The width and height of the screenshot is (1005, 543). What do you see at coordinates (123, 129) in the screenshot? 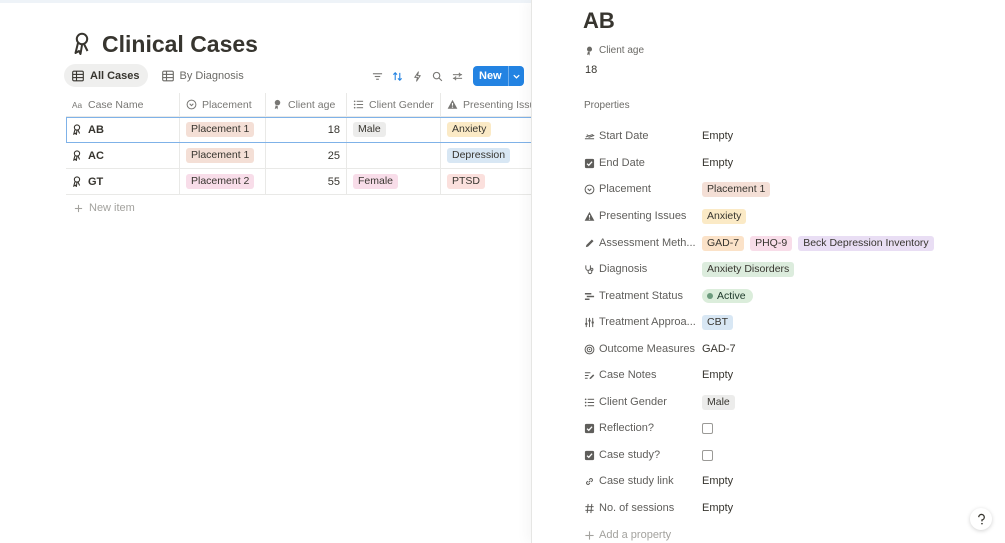
I see `cell-case-name: AB` at bounding box center [123, 129].